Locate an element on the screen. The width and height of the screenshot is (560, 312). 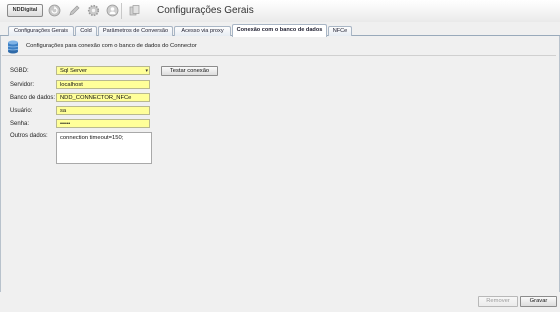
sgbd-select: Sql Server ▾ is located at coordinates (103, 70).